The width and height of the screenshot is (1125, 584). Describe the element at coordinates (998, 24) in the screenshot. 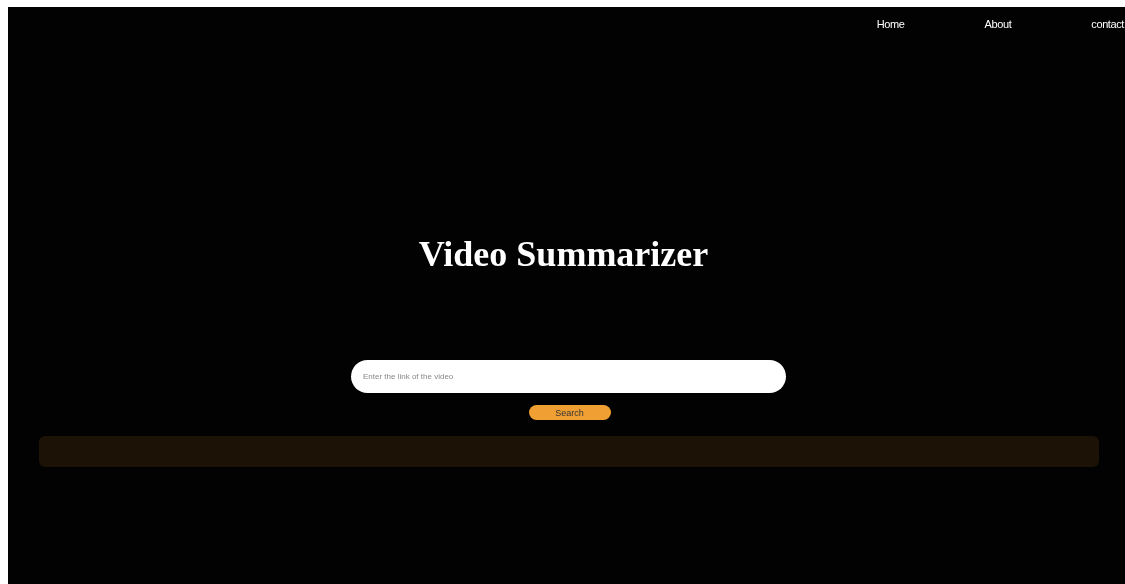

I see `nav-link: About` at that location.